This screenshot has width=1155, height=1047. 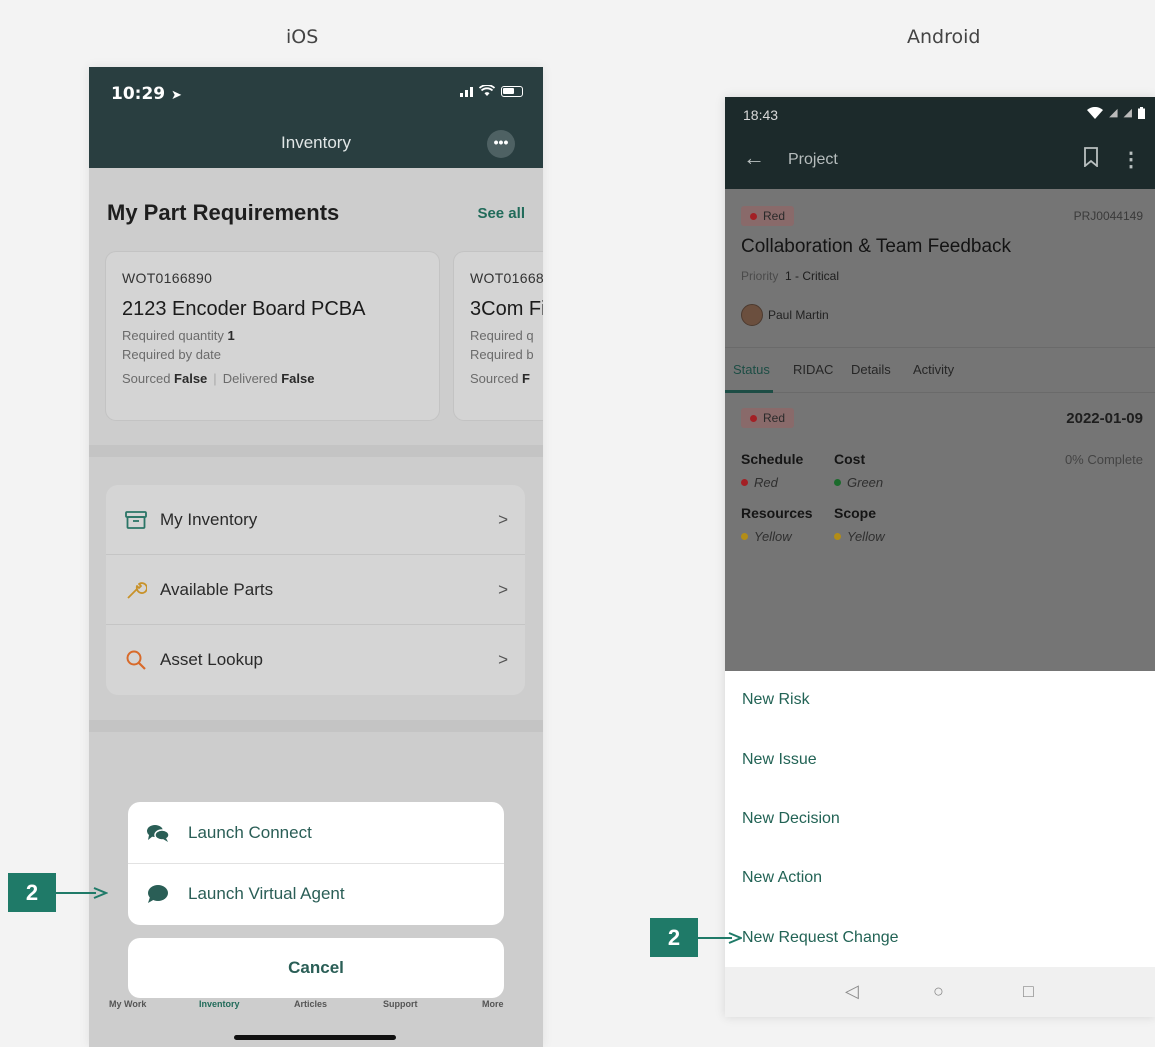 I want to click on status-time: 18:43, so click(x=761, y=115).